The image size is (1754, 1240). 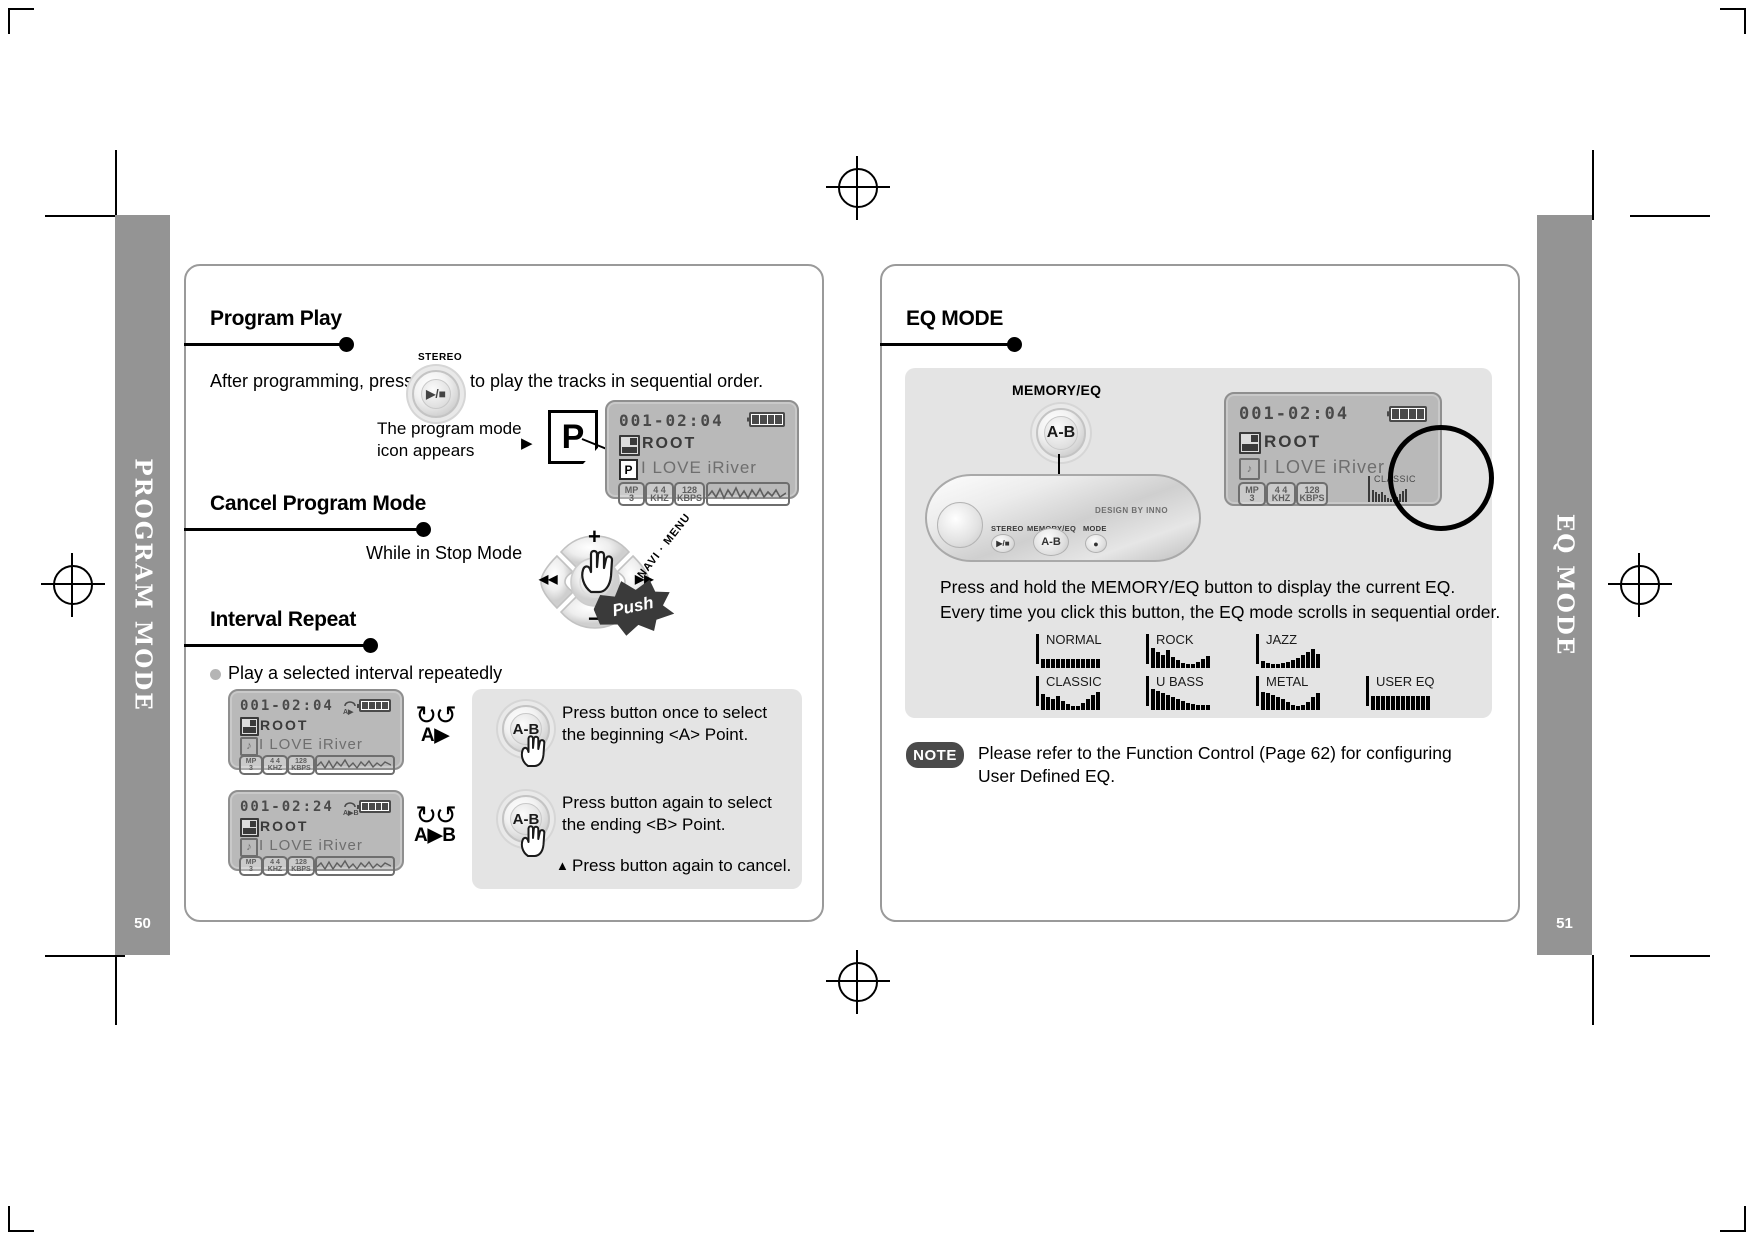 I want to click on crop-mark-br-h, so click(x=1733, y=1231).